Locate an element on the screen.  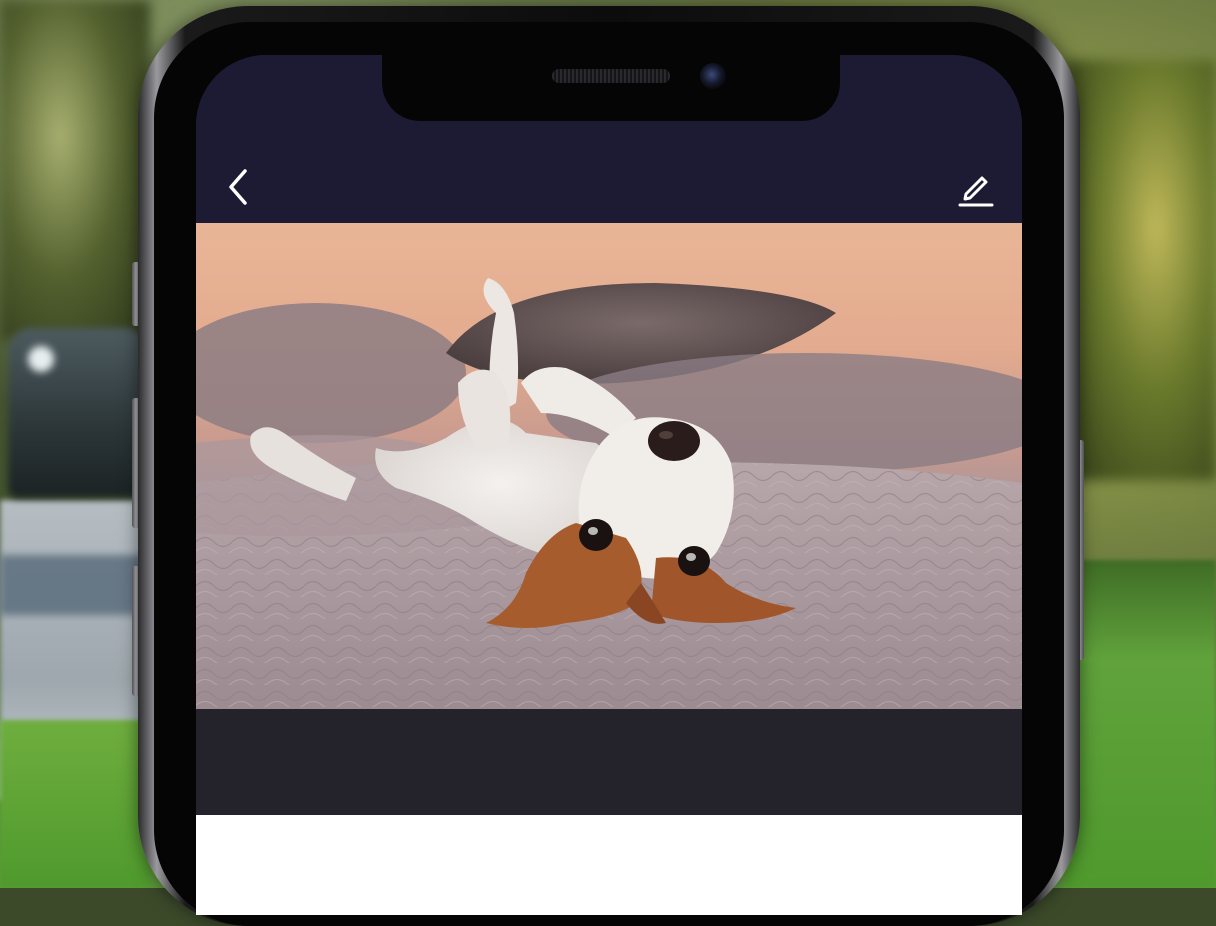
earpiece-speaker is located at coordinates (611, 76).